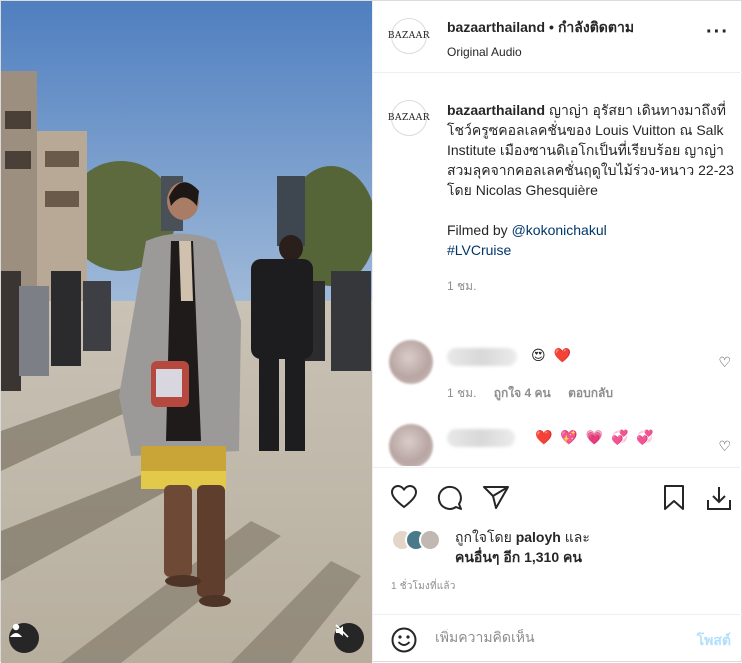  I want to click on comment-input, so click(555, 637).